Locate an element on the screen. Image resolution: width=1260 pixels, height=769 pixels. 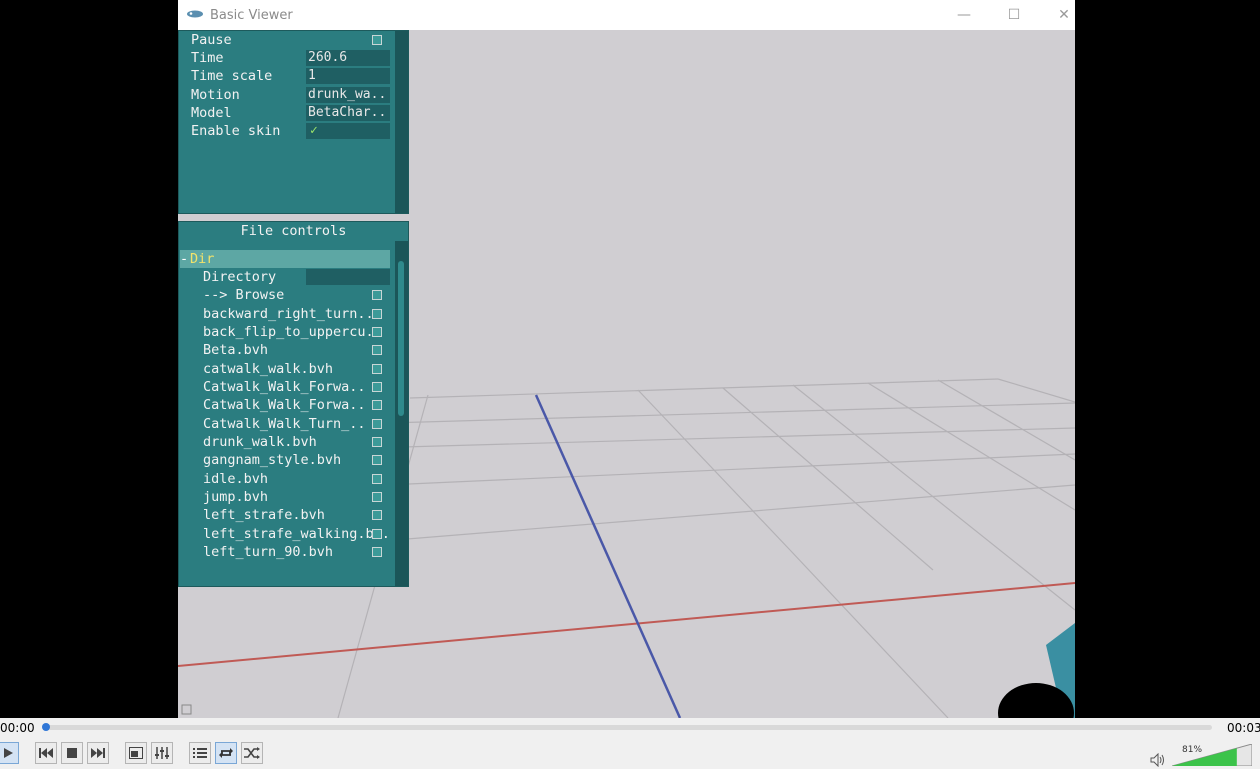
volume-slider is located at coordinates (1212, 755).